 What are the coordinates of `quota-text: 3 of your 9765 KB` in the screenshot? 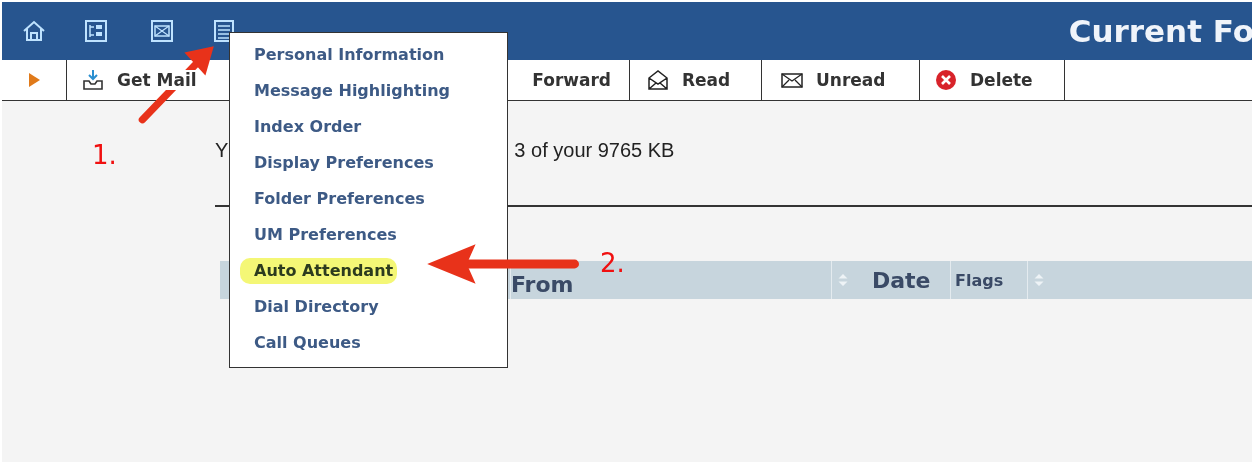 It's located at (594, 151).